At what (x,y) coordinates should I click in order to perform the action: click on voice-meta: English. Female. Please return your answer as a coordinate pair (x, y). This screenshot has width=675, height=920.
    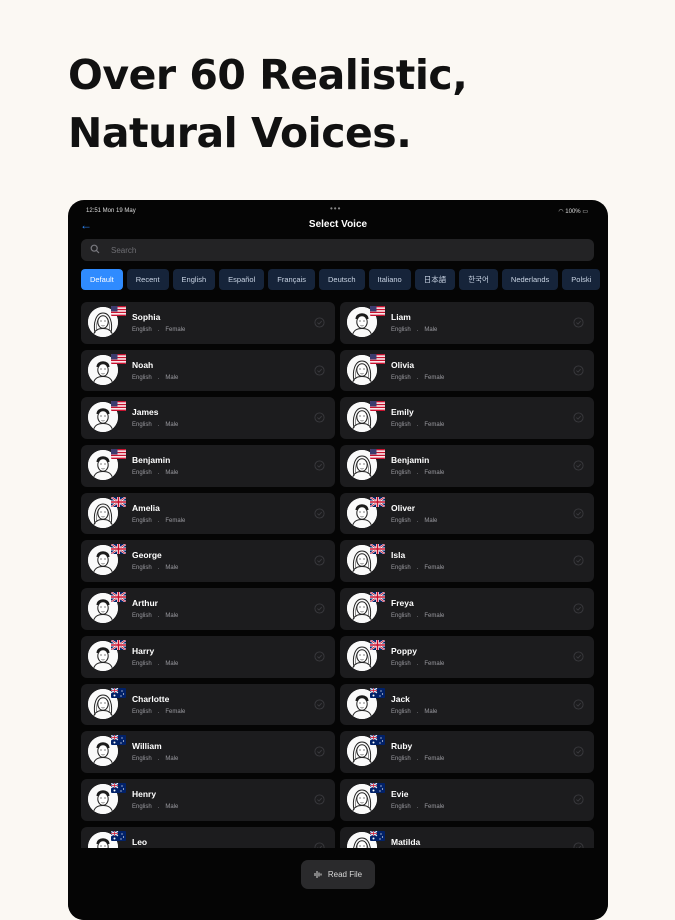
    Looking at the image, I should click on (417, 616).